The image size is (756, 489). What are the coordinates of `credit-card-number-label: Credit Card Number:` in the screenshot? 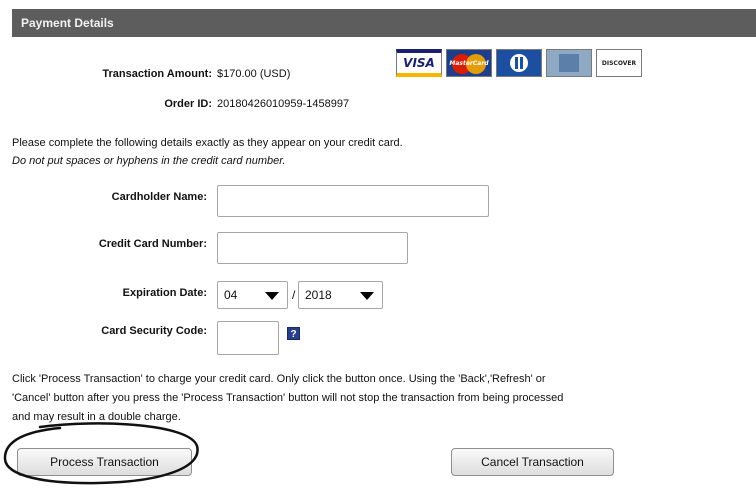 It's located at (152, 244).